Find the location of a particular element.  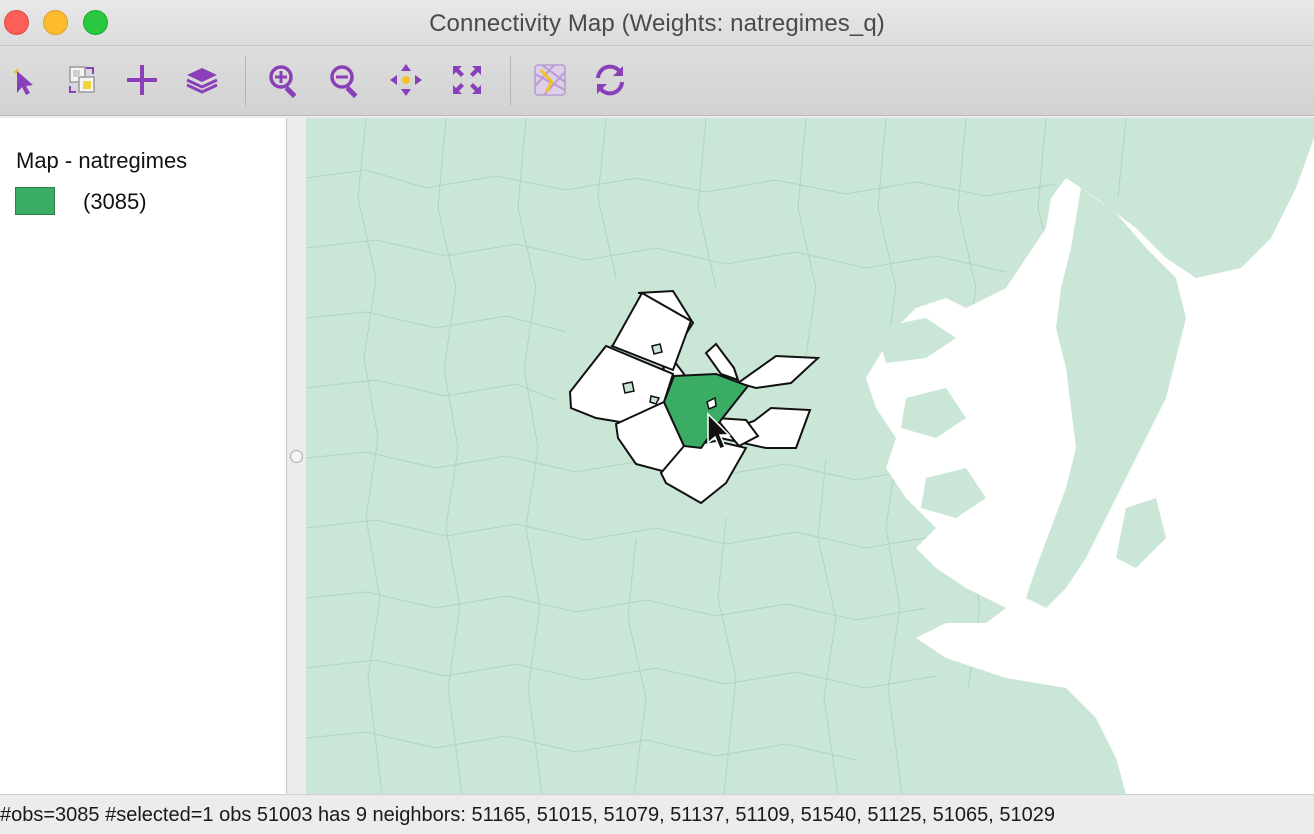

select-copy-tool-button is located at coordinates (82, 80).